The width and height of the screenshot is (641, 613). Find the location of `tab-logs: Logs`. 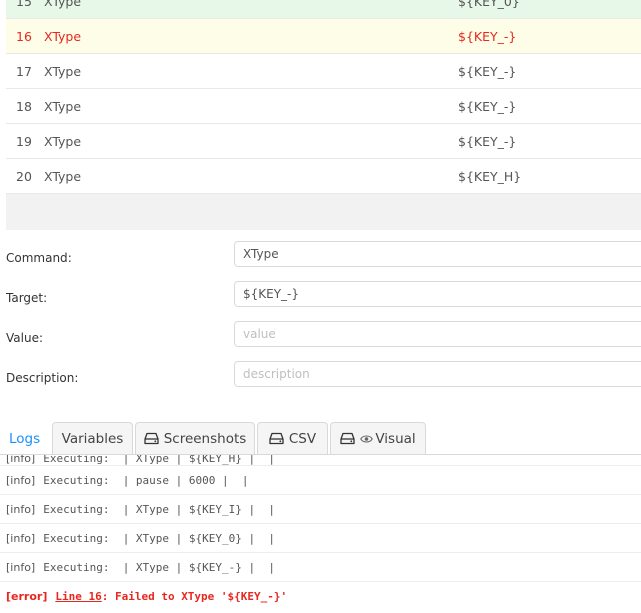

tab-logs: Logs is located at coordinates (25, 438).